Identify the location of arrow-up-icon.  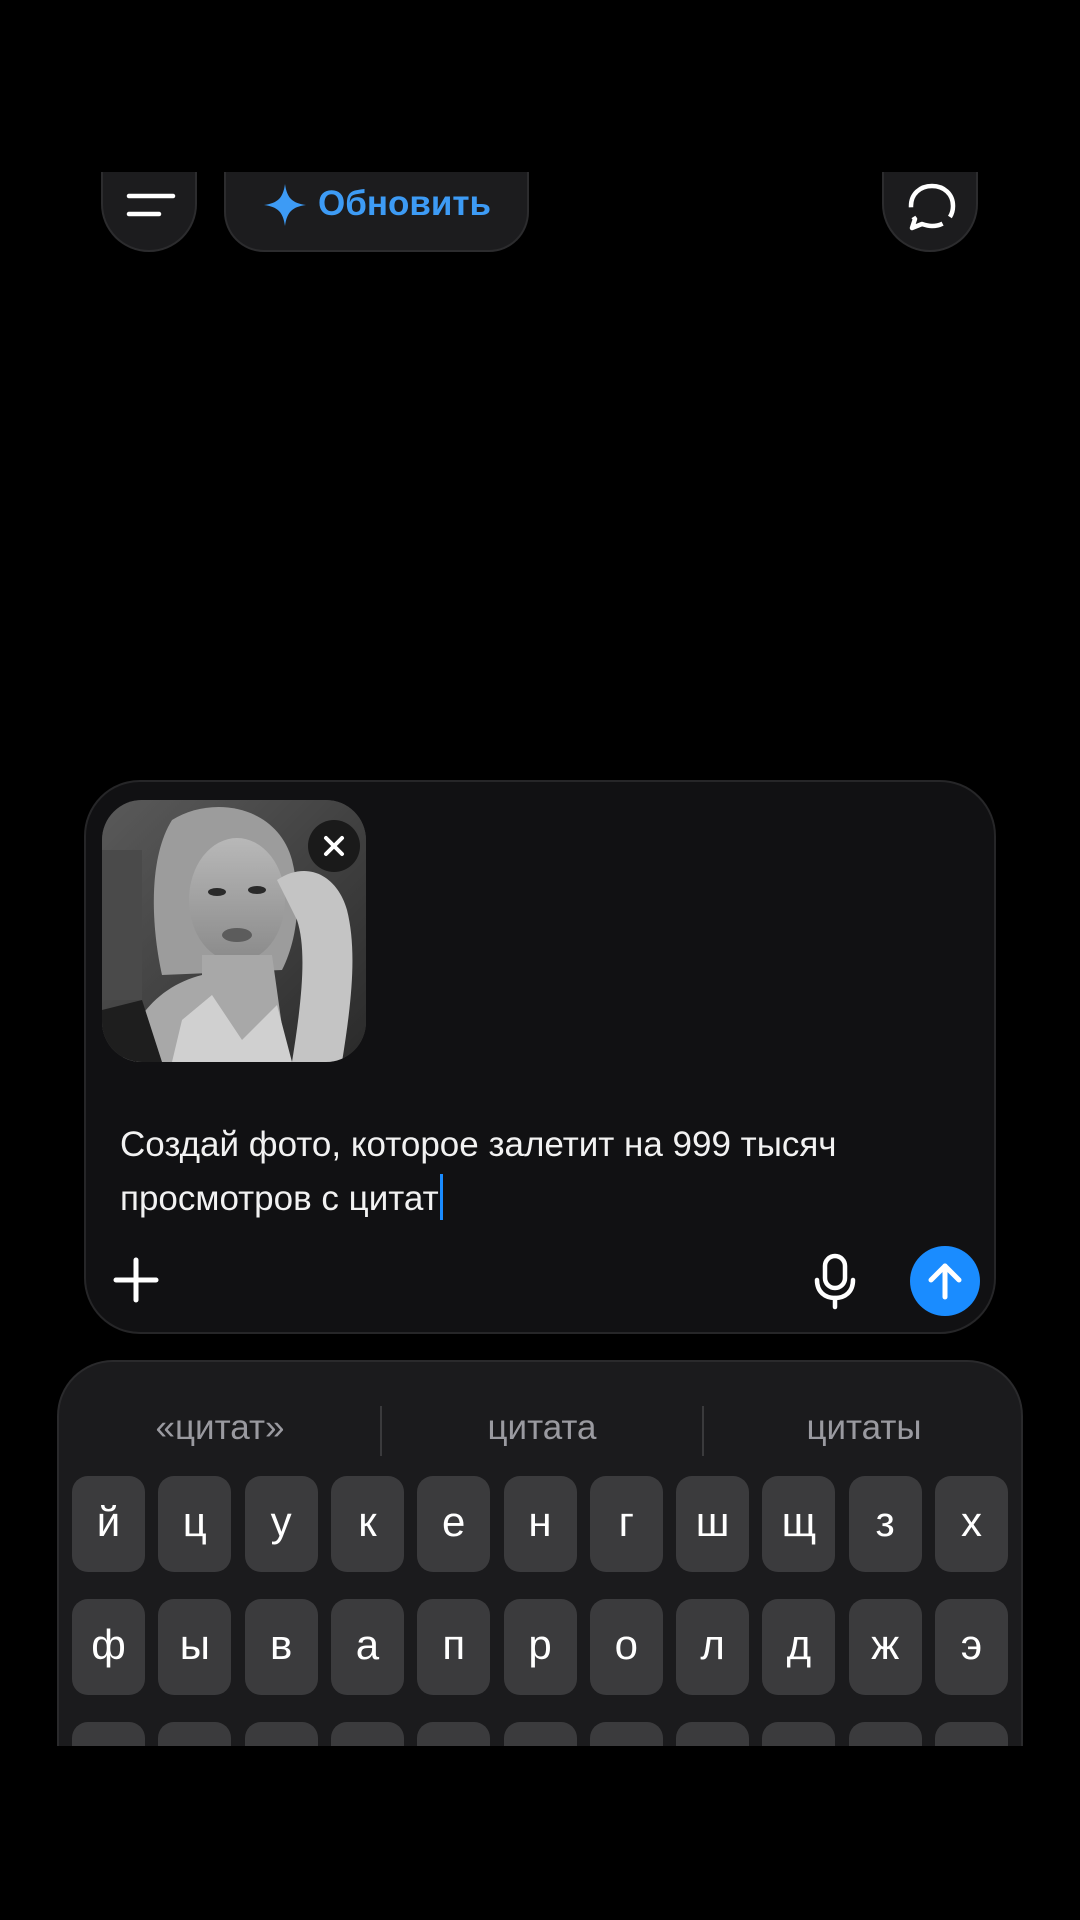
(945, 1281).